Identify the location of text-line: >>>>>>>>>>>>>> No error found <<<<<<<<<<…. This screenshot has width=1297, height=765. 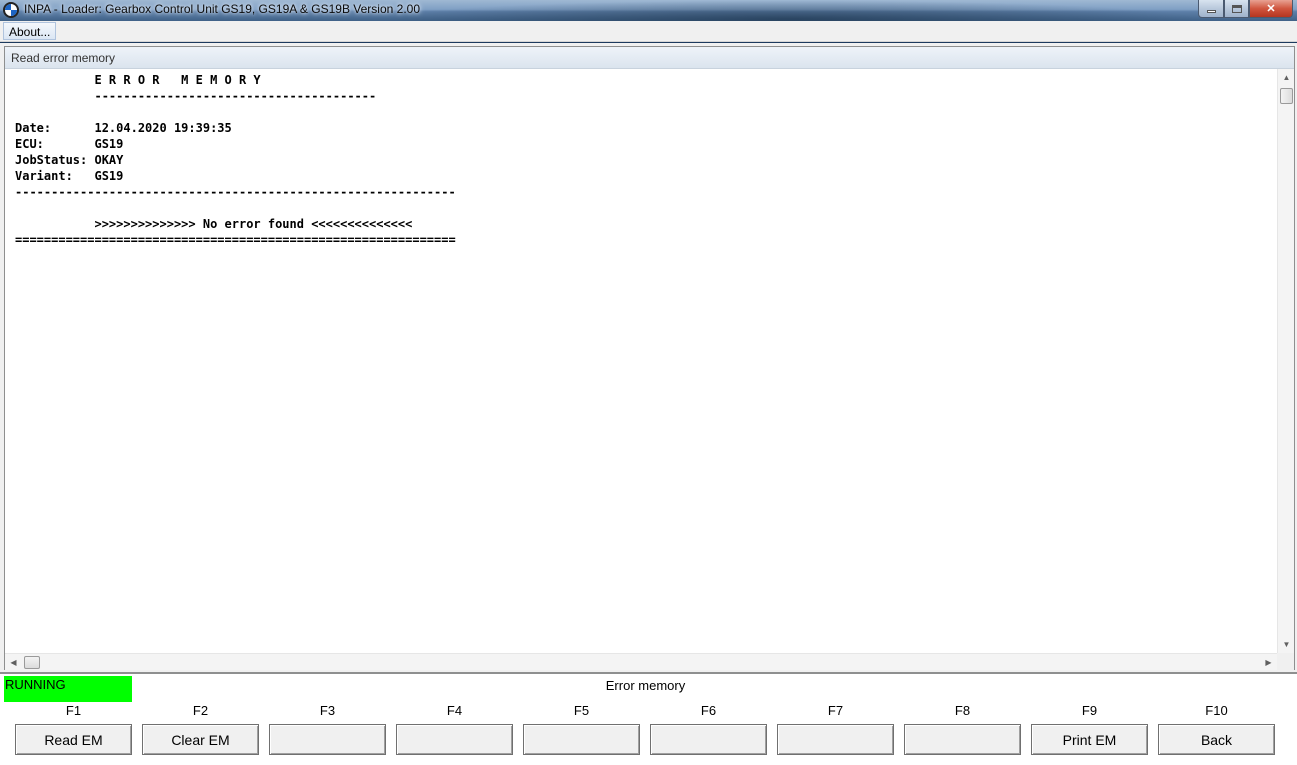
(214, 224).